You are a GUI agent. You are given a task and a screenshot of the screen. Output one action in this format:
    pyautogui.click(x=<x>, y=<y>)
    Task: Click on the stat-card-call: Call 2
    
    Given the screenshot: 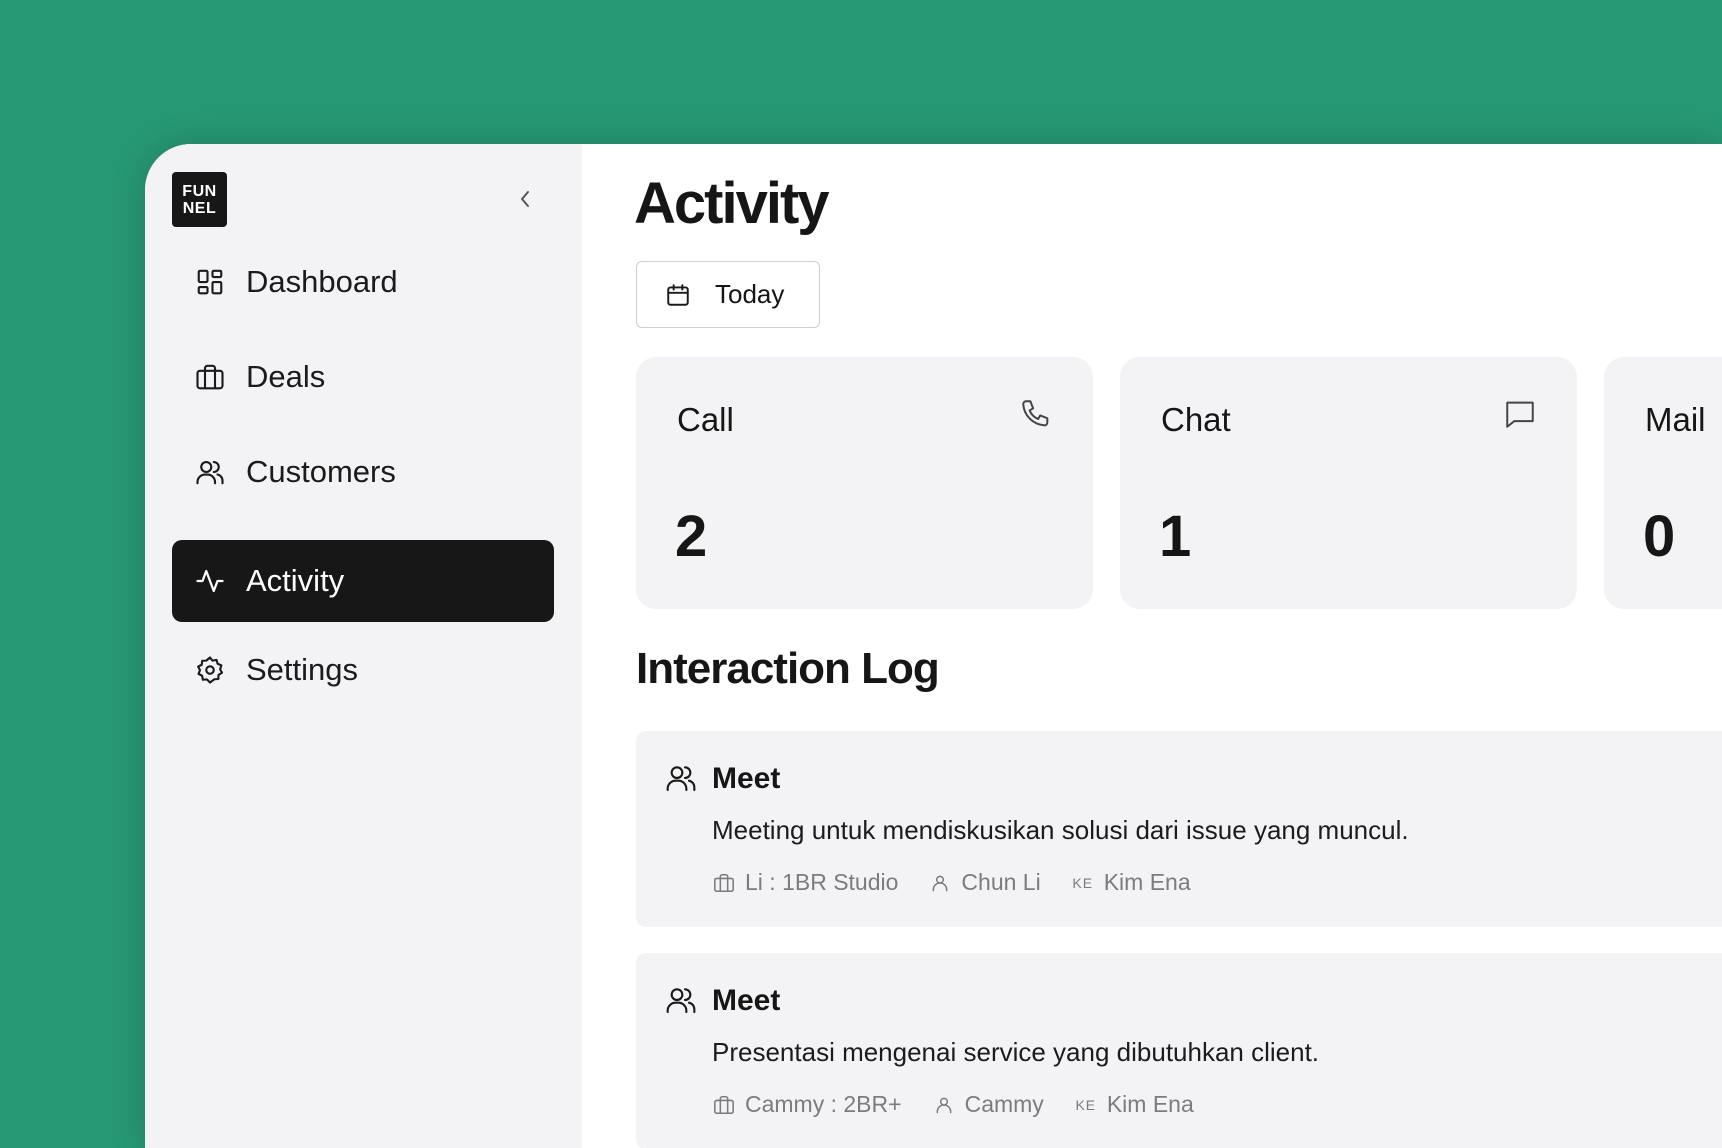 What is the action you would take?
    pyautogui.click(x=864, y=483)
    